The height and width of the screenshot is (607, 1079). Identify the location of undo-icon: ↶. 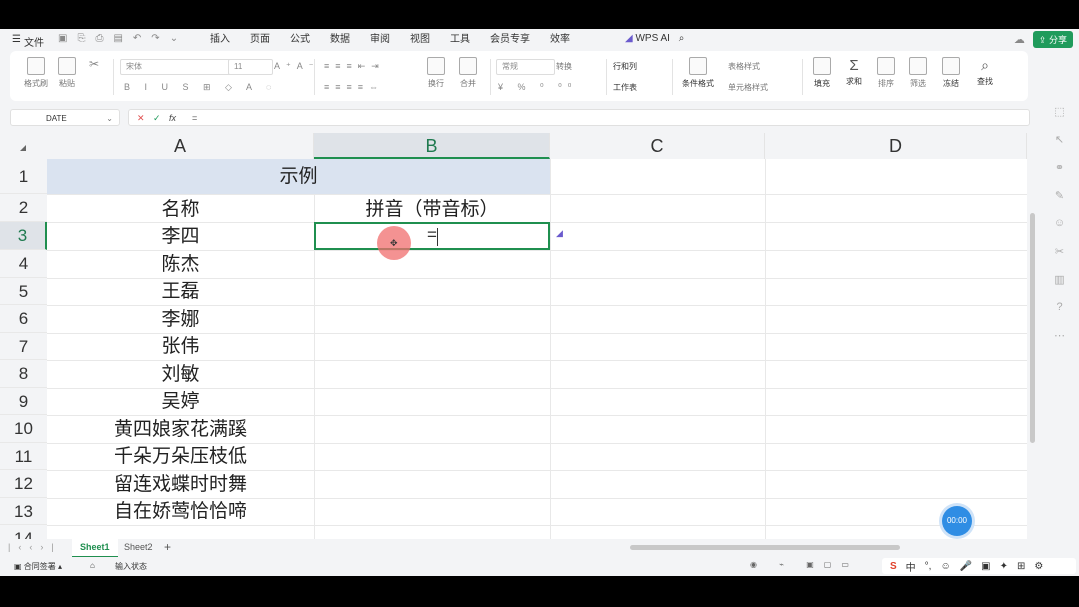
(137, 38).